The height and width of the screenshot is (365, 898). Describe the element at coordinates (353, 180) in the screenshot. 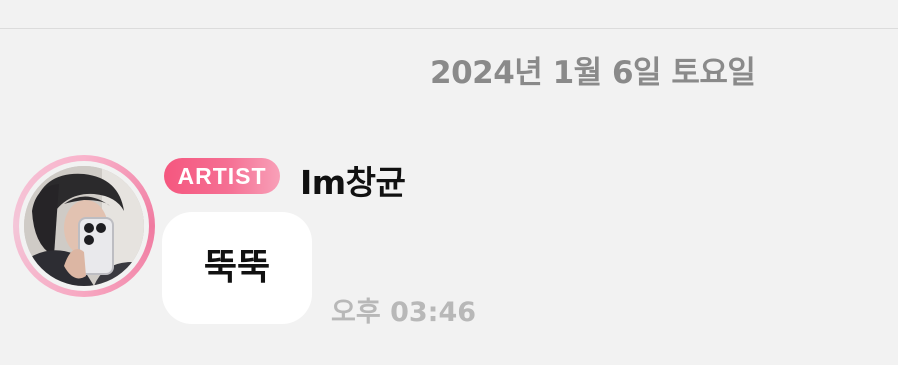

I see `sender-name: Im창균` at that location.